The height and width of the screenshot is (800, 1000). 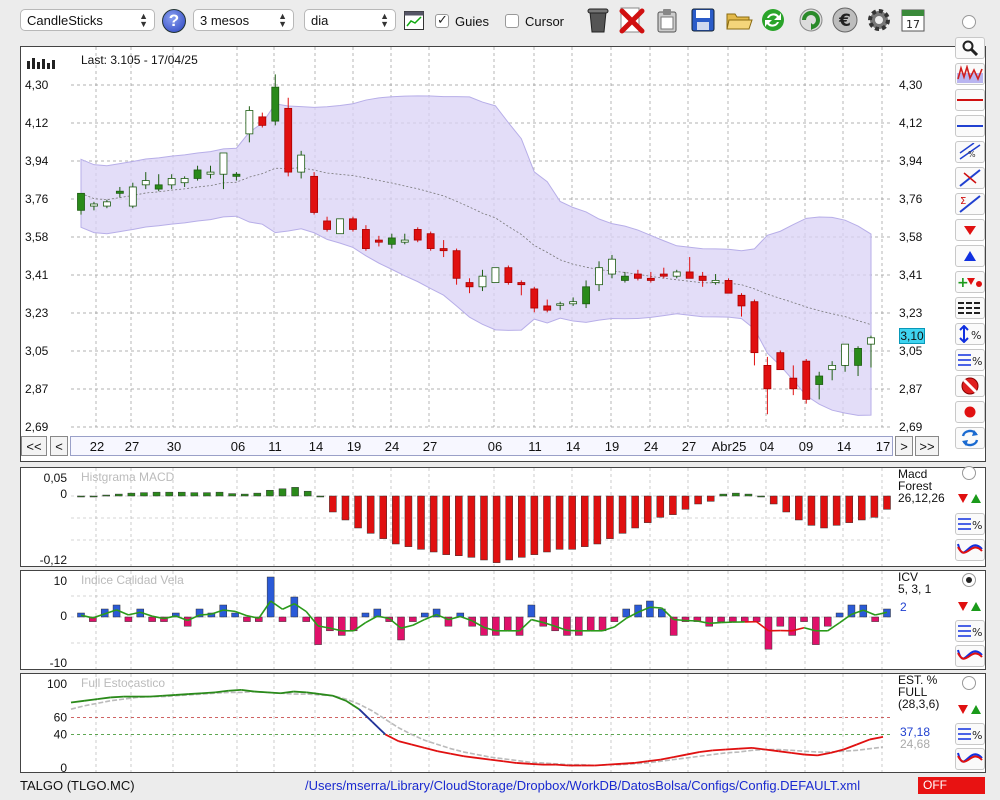 What do you see at coordinates (773, 20) in the screenshot?
I see `refresh-icon` at bounding box center [773, 20].